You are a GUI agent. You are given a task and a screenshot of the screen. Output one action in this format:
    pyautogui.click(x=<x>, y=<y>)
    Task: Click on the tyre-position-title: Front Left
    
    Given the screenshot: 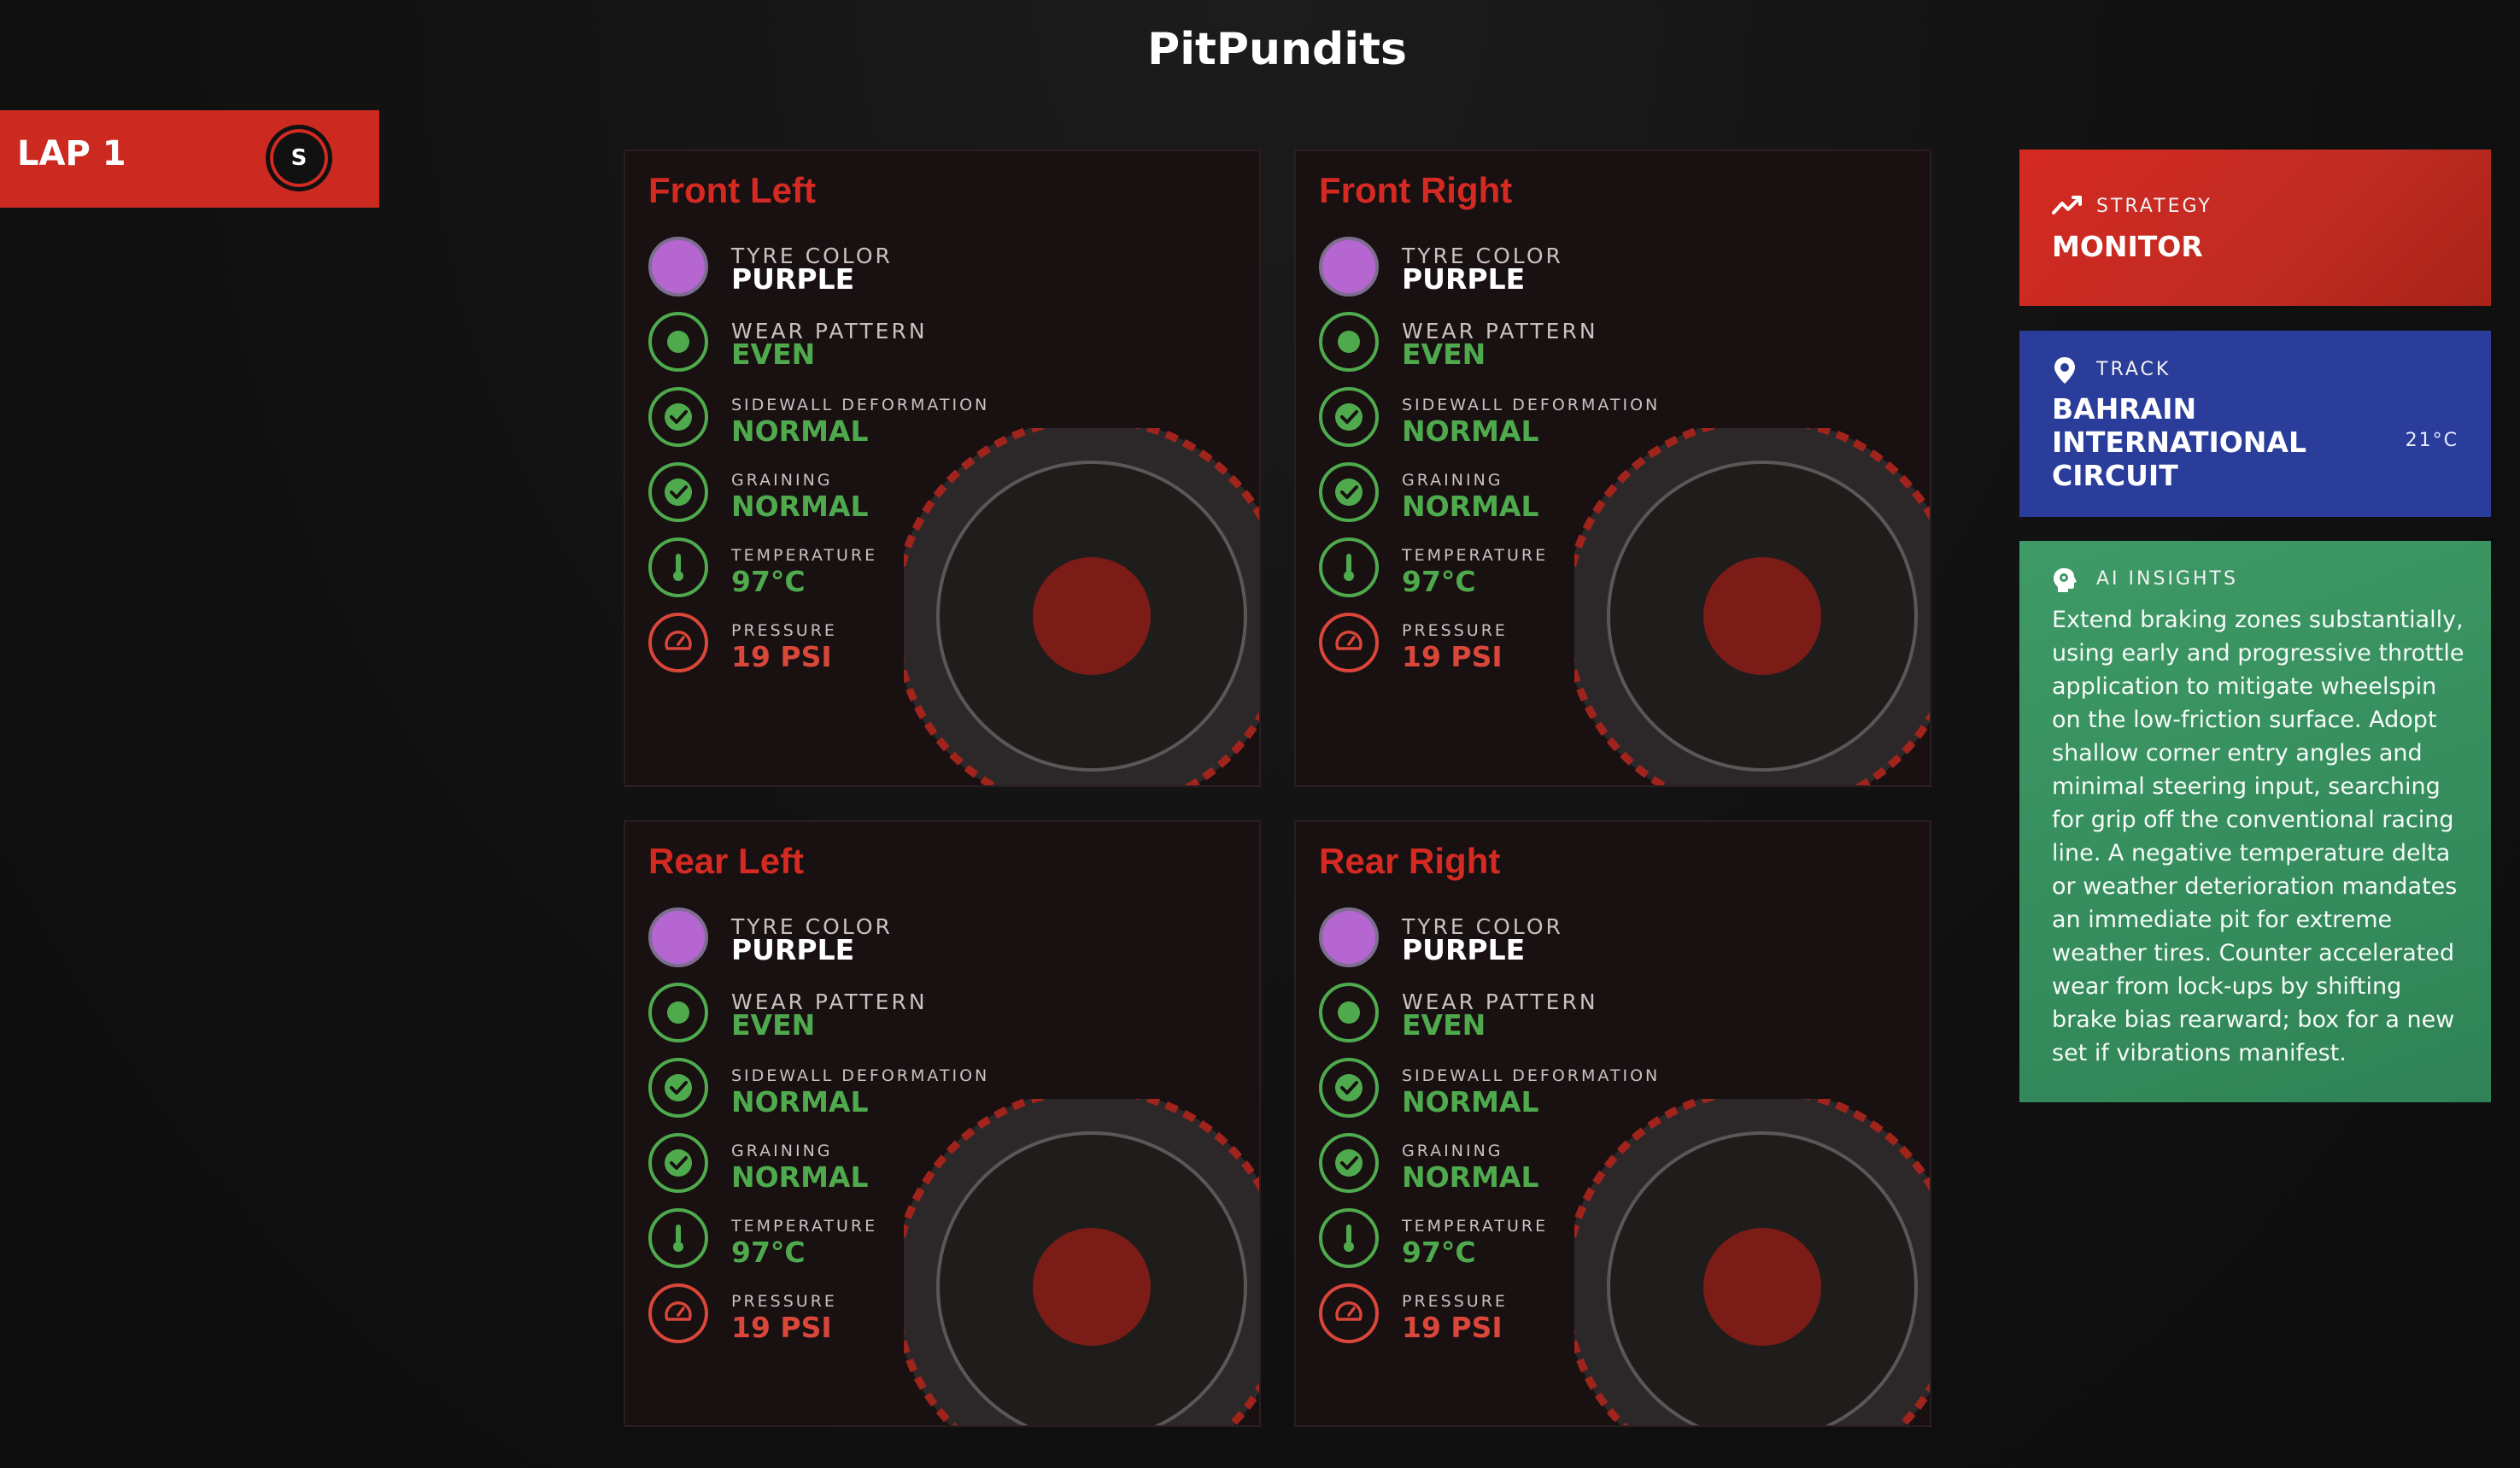 What is the action you would take?
    pyautogui.click(x=732, y=190)
    